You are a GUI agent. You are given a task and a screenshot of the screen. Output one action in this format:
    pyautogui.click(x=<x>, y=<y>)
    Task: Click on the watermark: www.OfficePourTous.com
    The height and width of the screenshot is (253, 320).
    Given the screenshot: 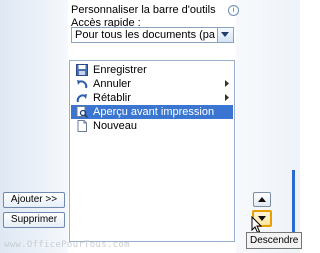 What is the action you would take?
    pyautogui.click(x=67, y=245)
    